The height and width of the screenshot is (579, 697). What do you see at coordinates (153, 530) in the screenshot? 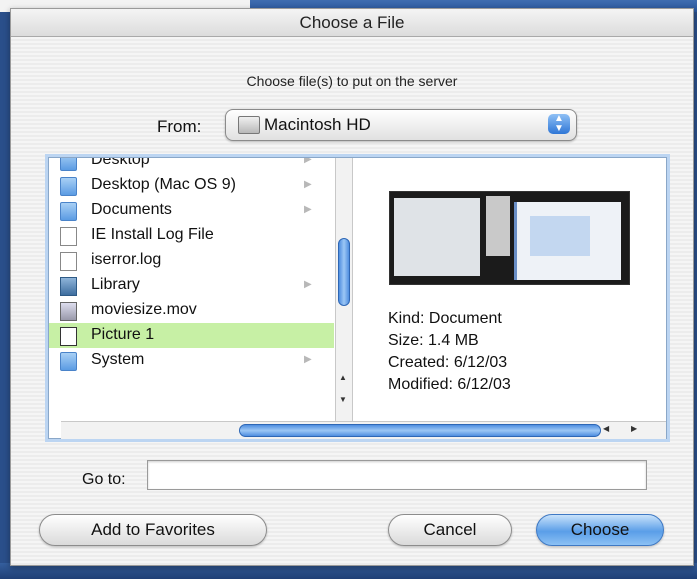
I see `add-to-favorites-button: Add to Favorites` at bounding box center [153, 530].